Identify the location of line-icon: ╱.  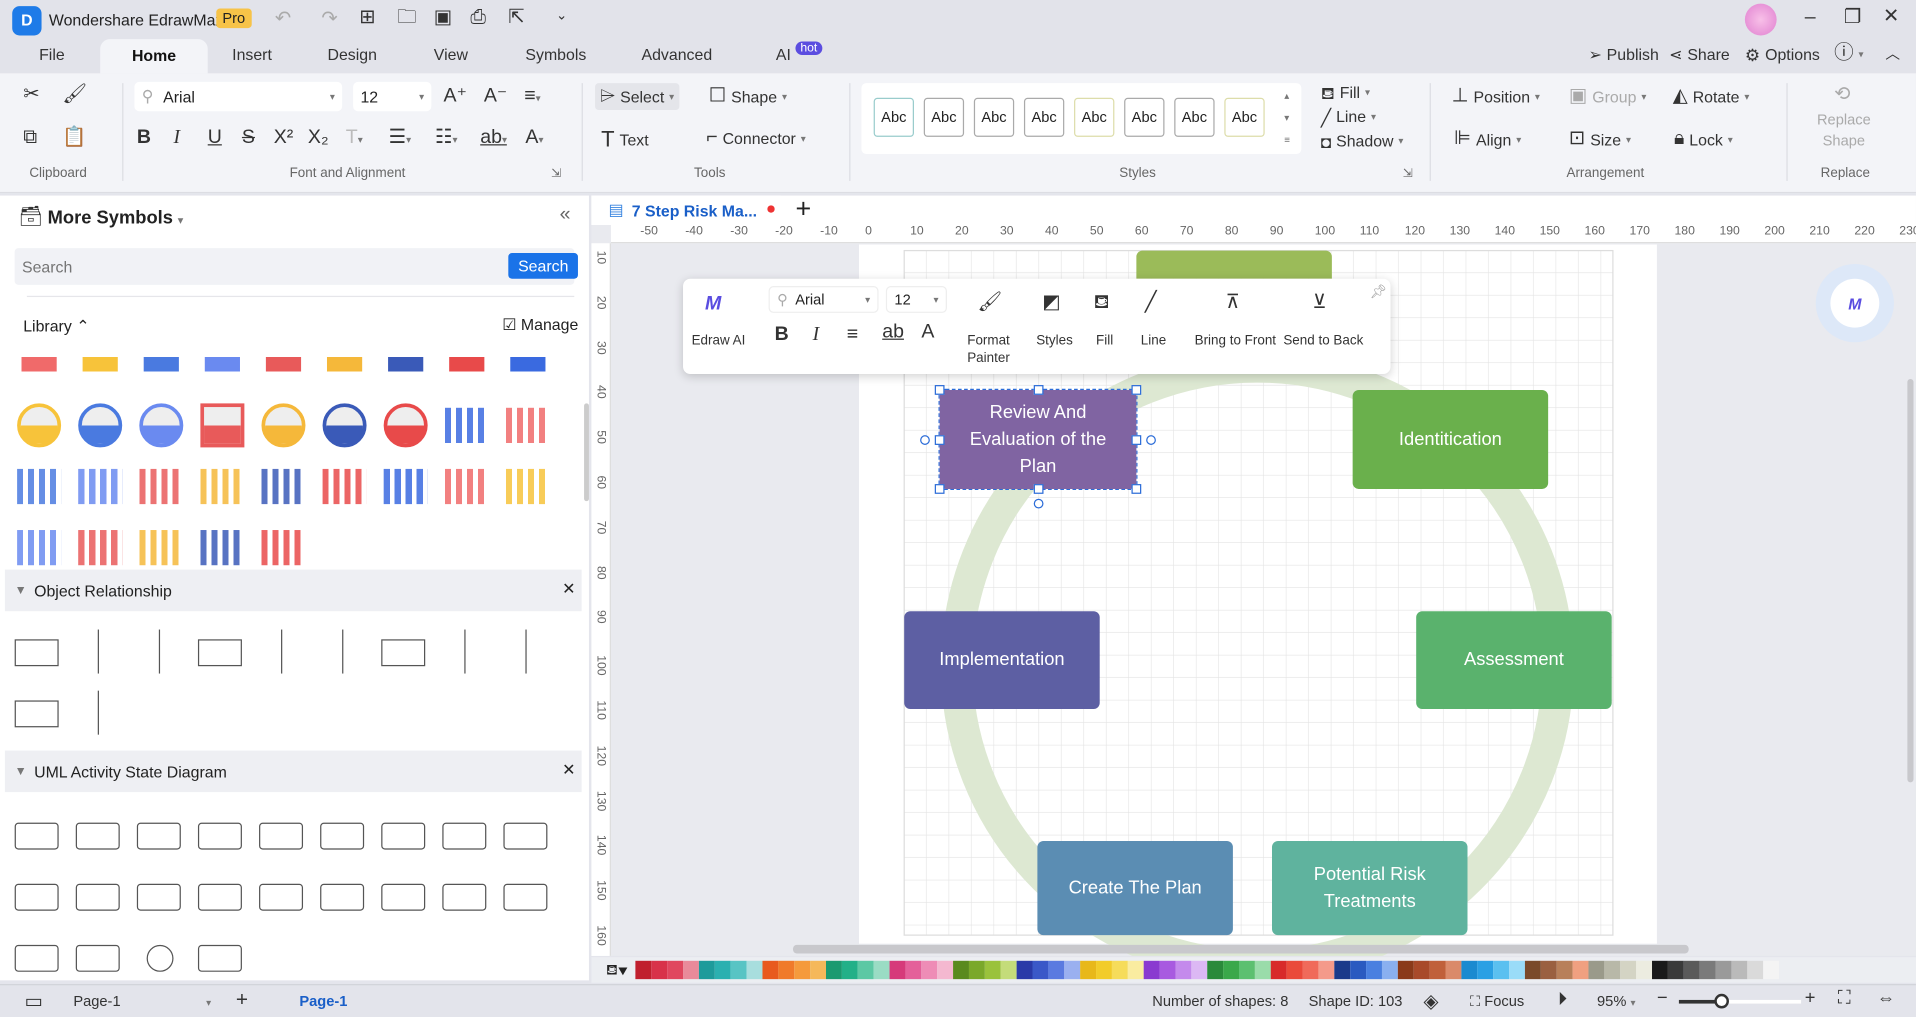
(1151, 303).